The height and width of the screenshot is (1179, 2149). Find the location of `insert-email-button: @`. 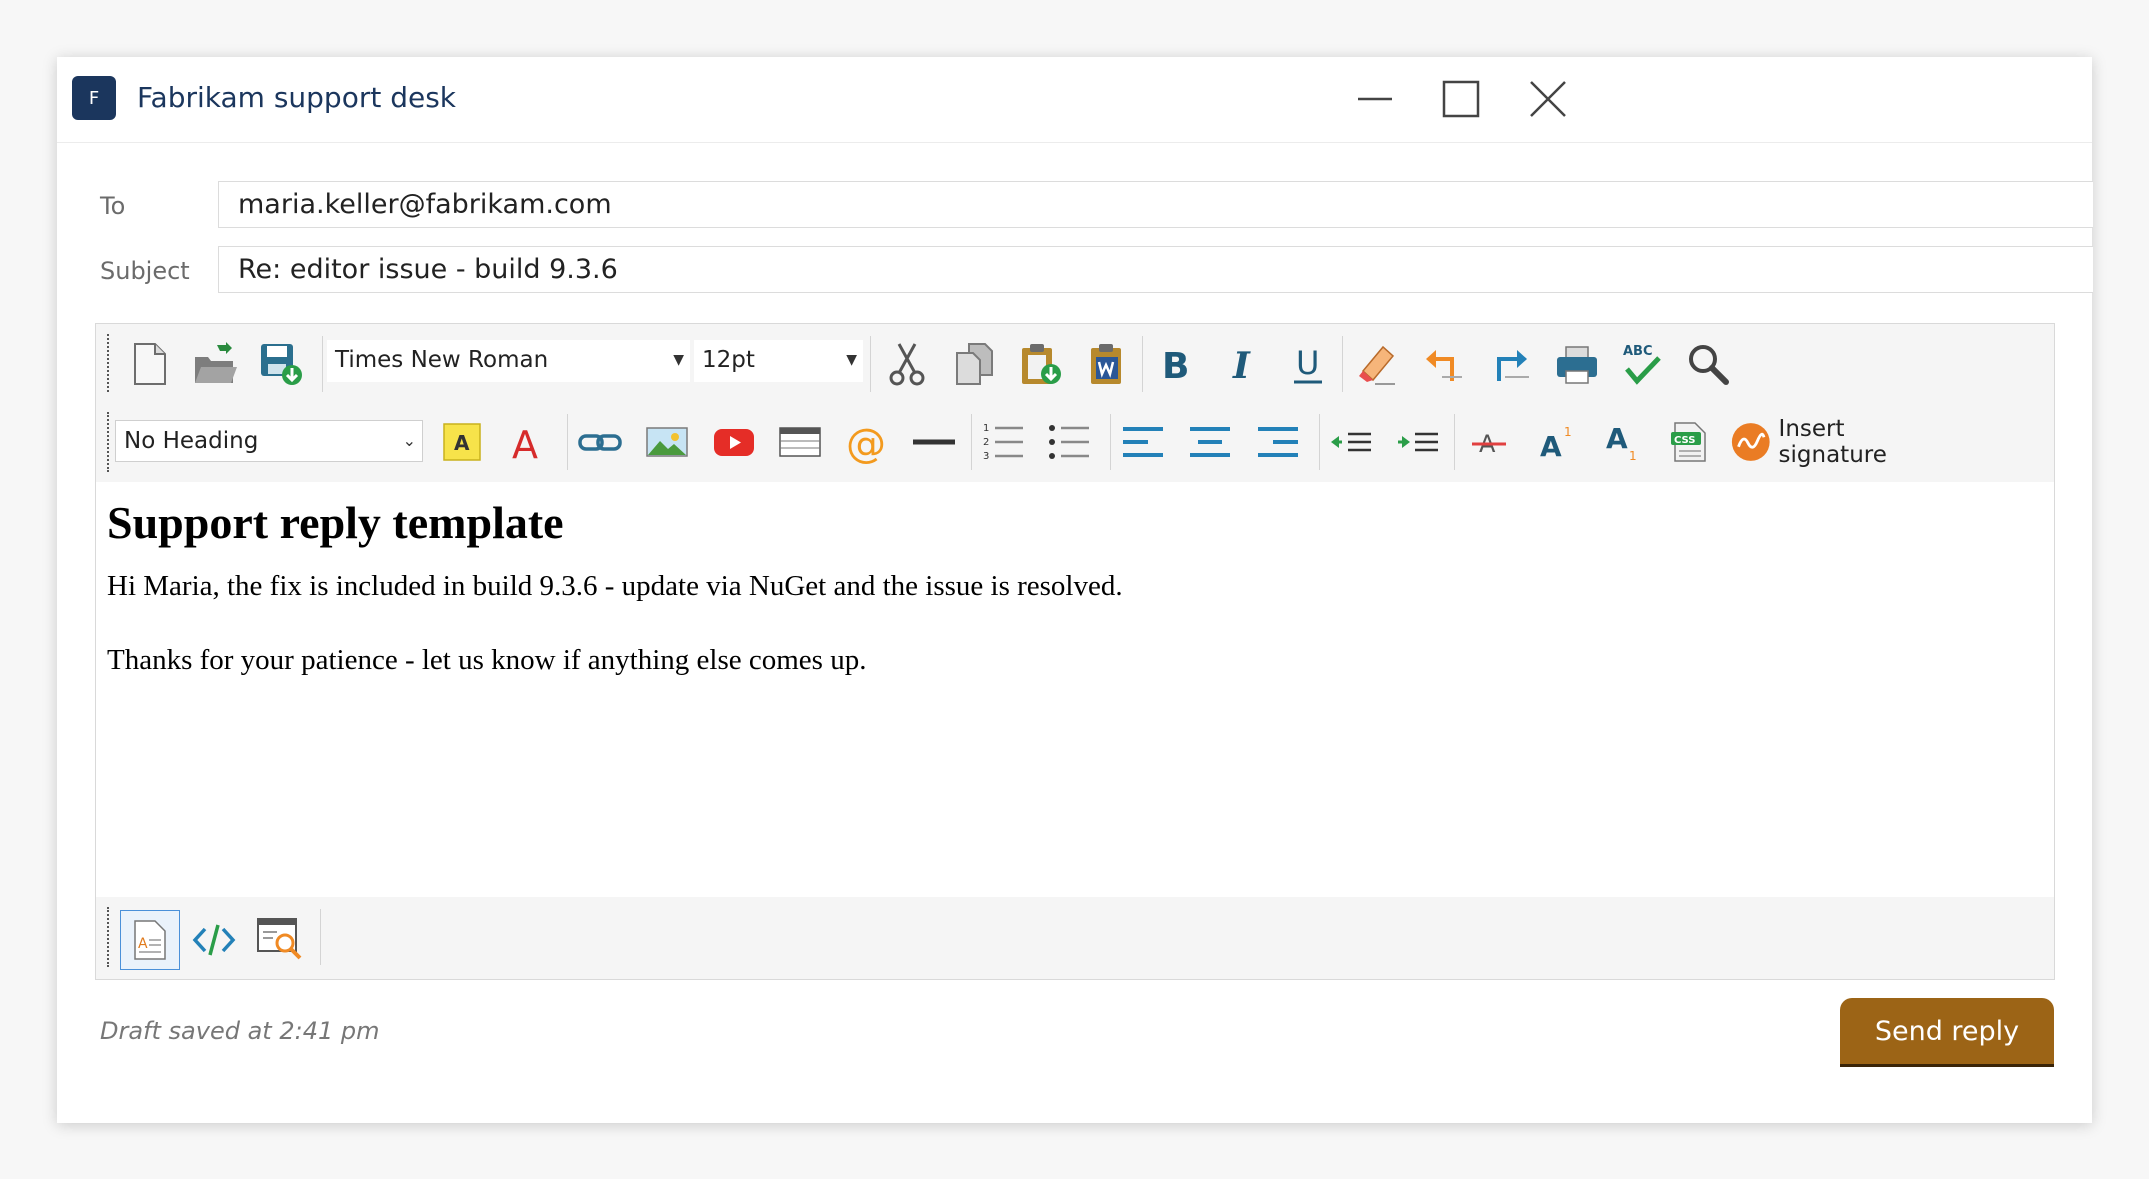

insert-email-button: @ is located at coordinates (867, 442).